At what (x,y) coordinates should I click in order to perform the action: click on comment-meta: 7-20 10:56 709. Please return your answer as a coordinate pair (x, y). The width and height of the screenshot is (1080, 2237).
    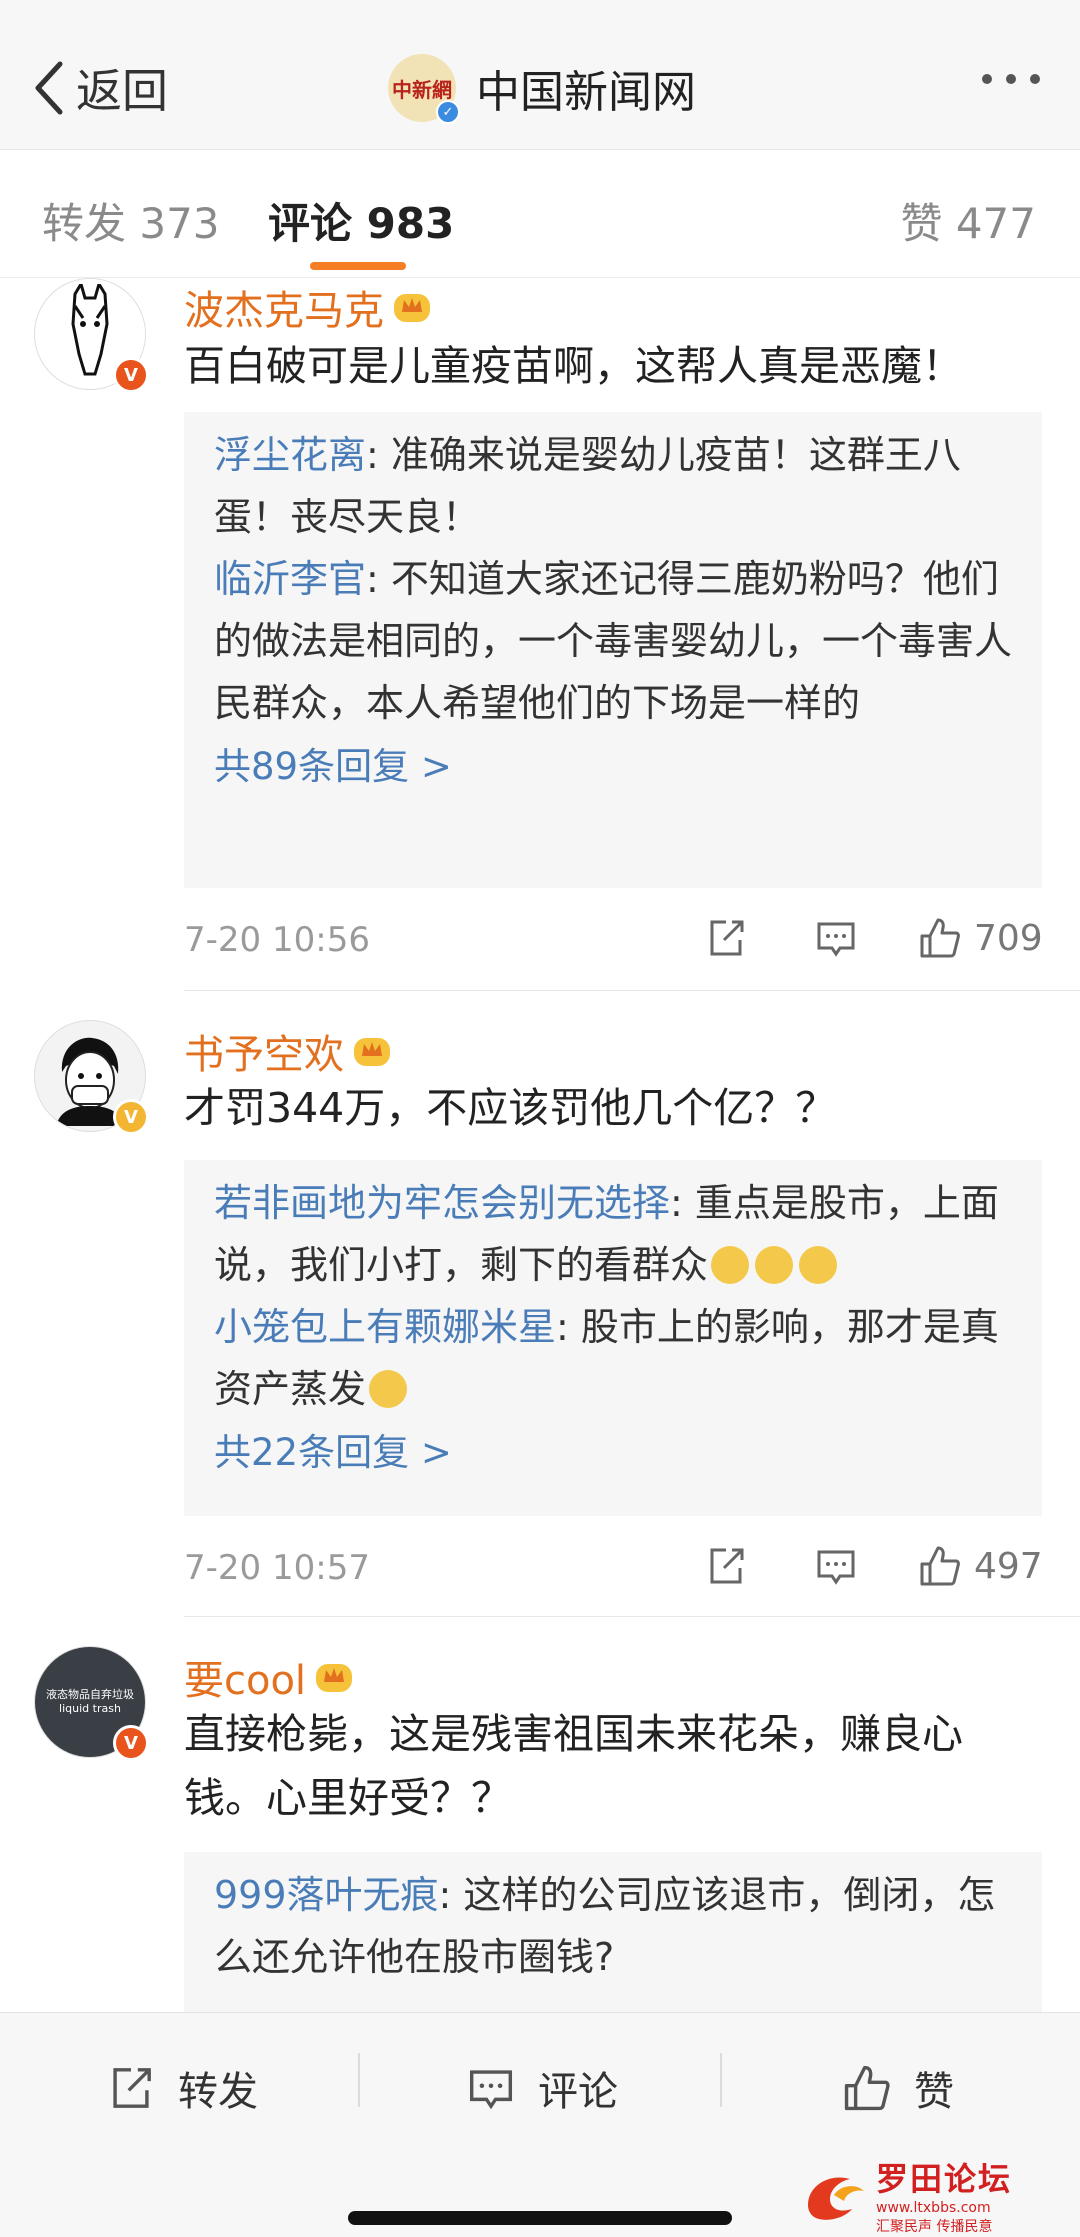
    Looking at the image, I should click on (614, 940).